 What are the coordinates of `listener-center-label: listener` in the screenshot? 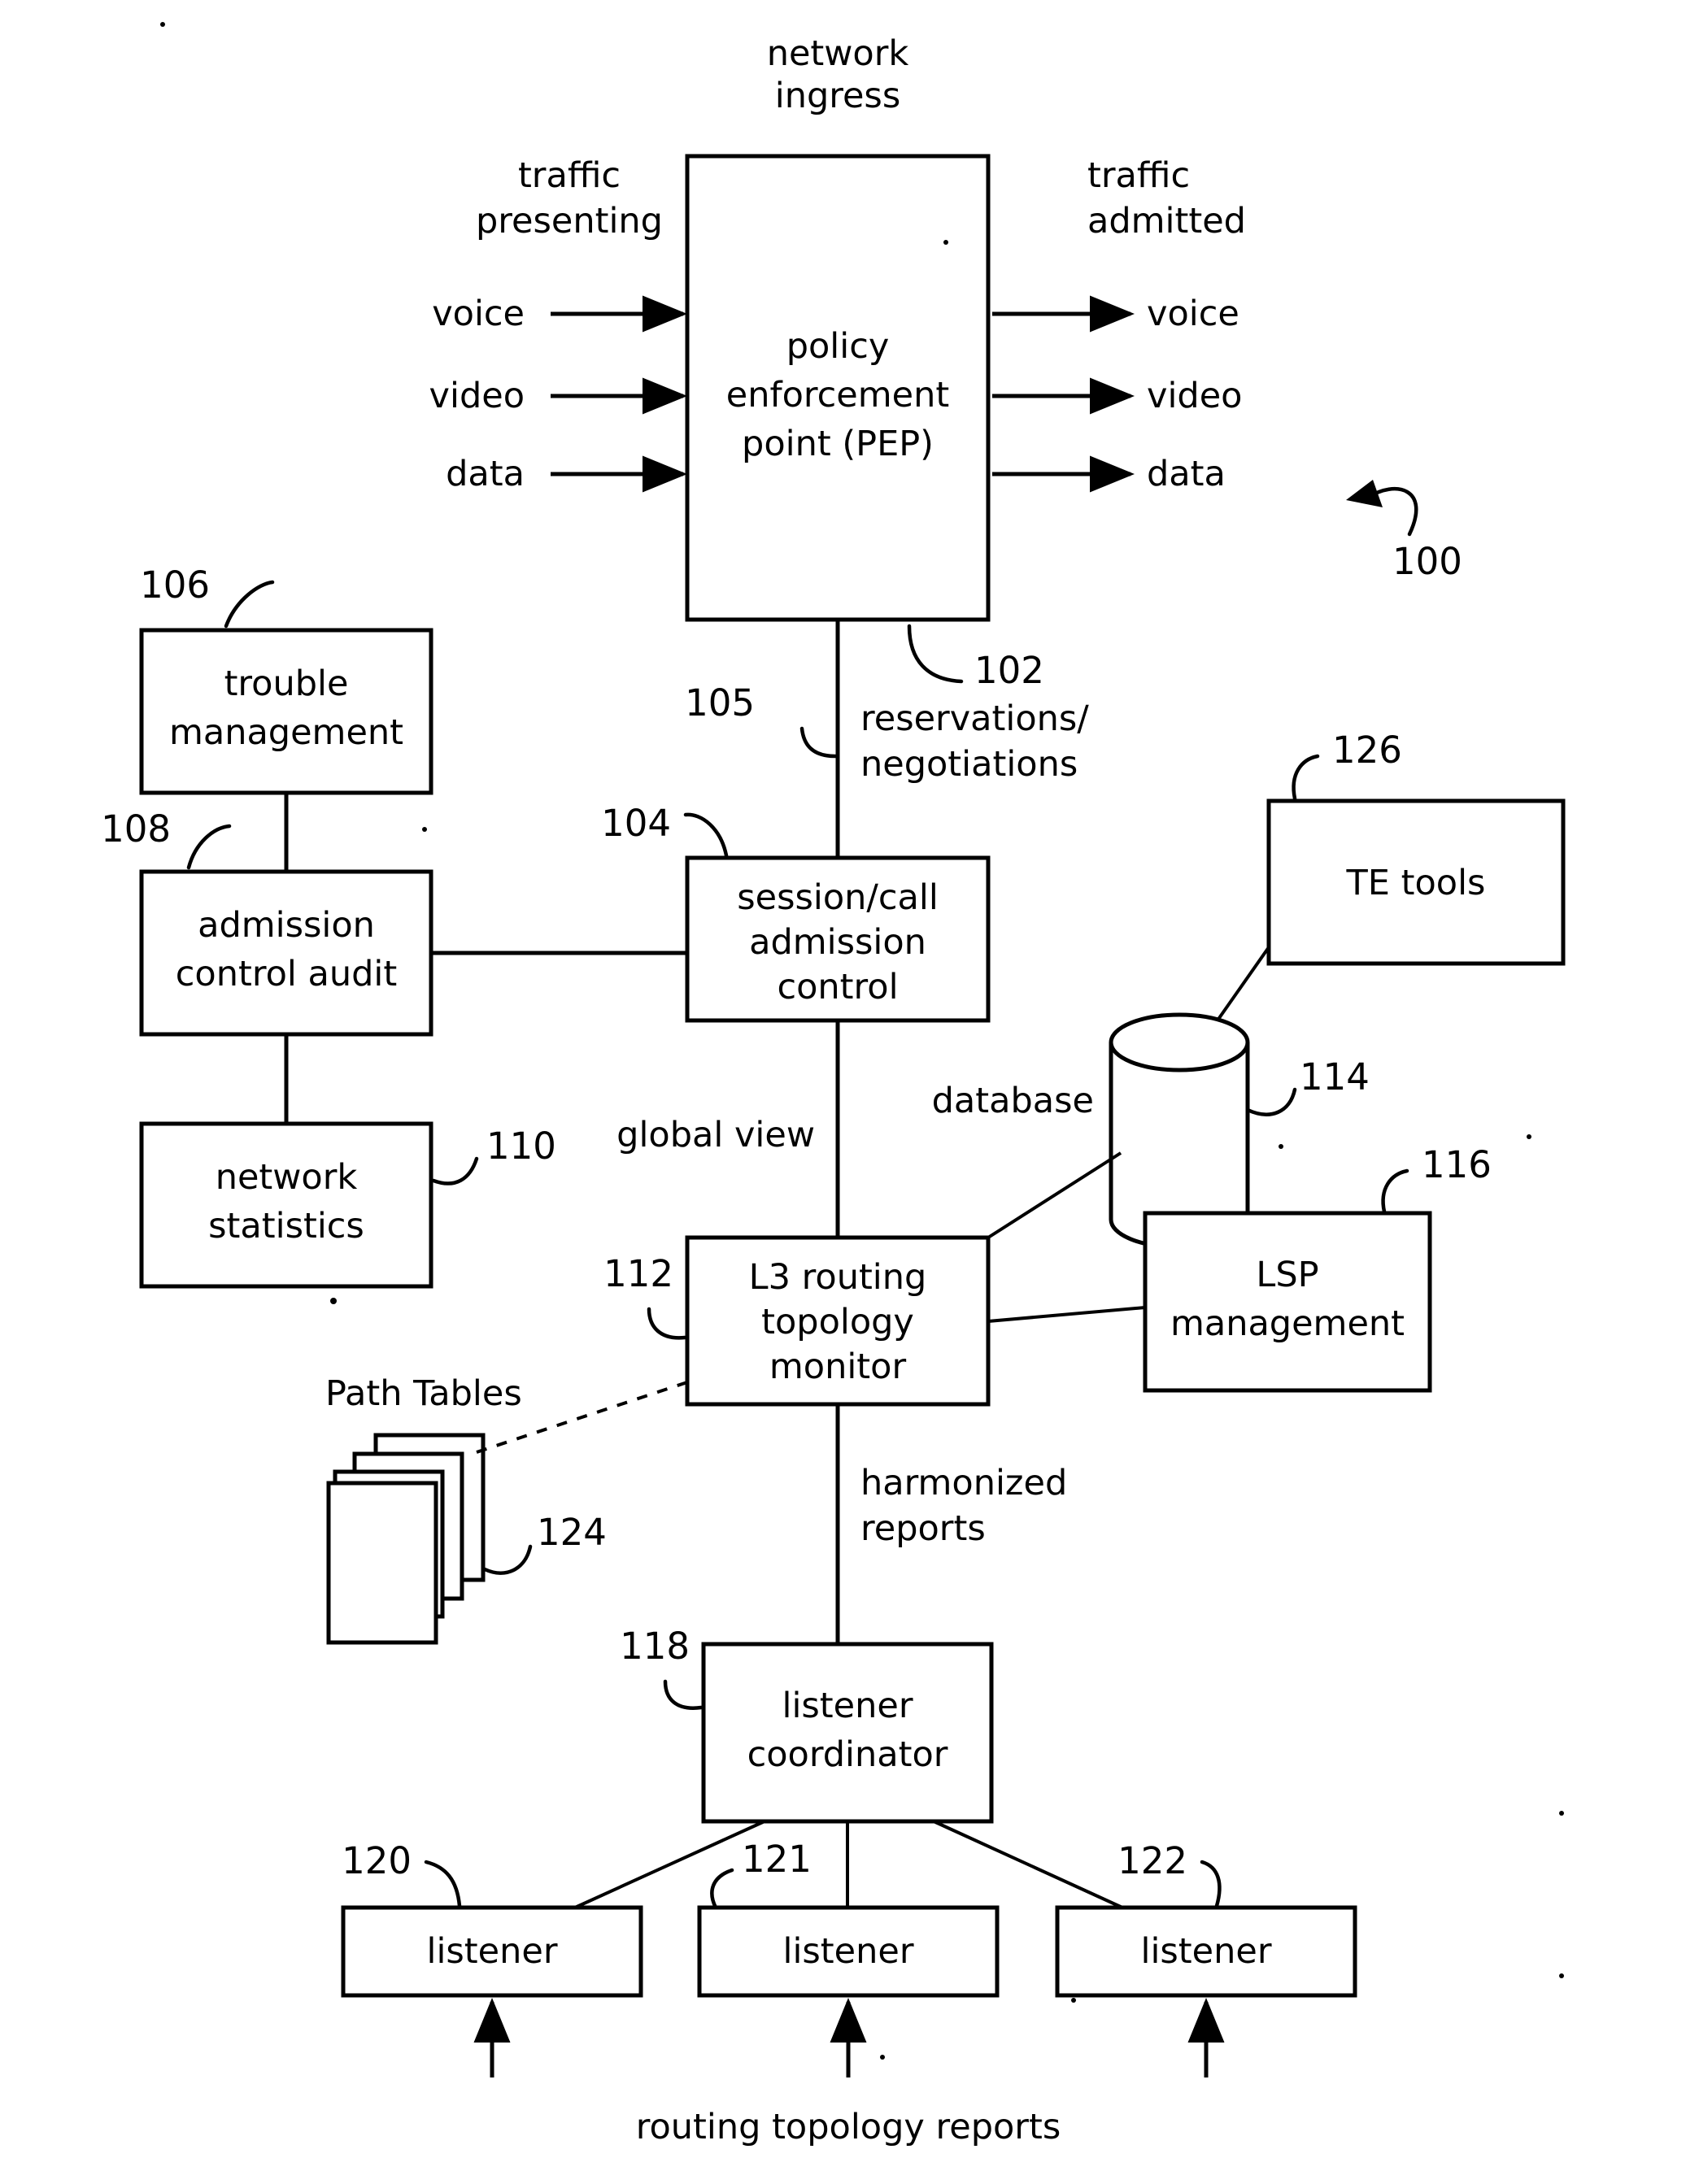 It's located at (848, 1952).